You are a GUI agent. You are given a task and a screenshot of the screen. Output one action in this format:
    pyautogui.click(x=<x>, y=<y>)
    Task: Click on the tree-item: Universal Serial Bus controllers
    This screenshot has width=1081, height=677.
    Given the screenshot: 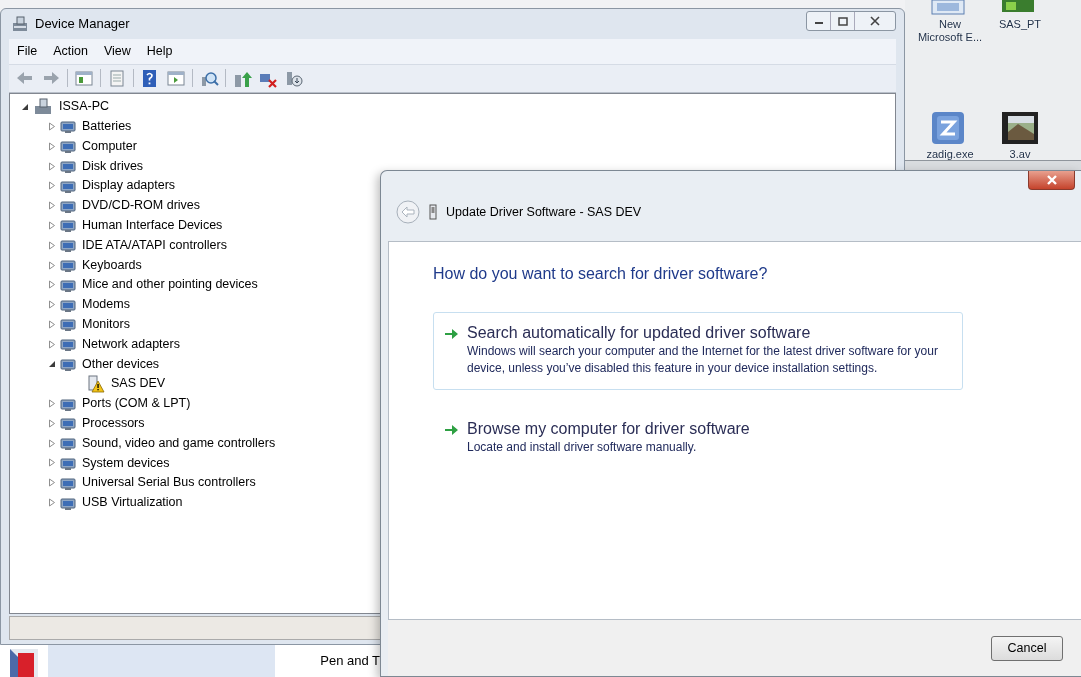 What is the action you would take?
    pyautogui.click(x=169, y=483)
    